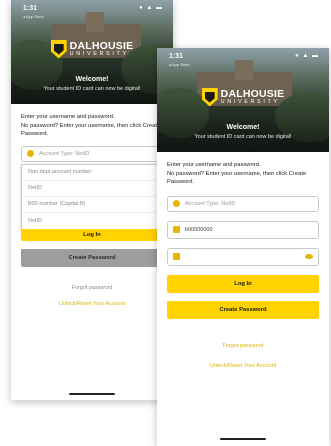 The image size is (331, 446). What do you see at coordinates (176, 257) in the screenshot?
I see `lock-icon` at bounding box center [176, 257].